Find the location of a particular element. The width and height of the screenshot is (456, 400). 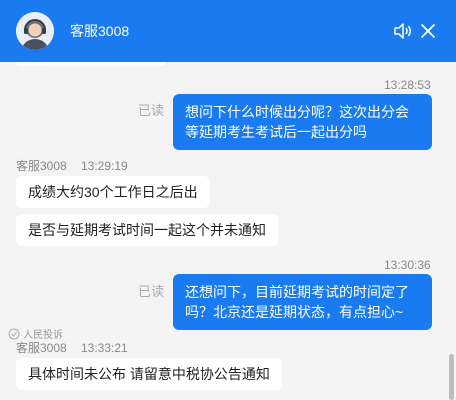

scrollbar-thumb is located at coordinates (451, 377).